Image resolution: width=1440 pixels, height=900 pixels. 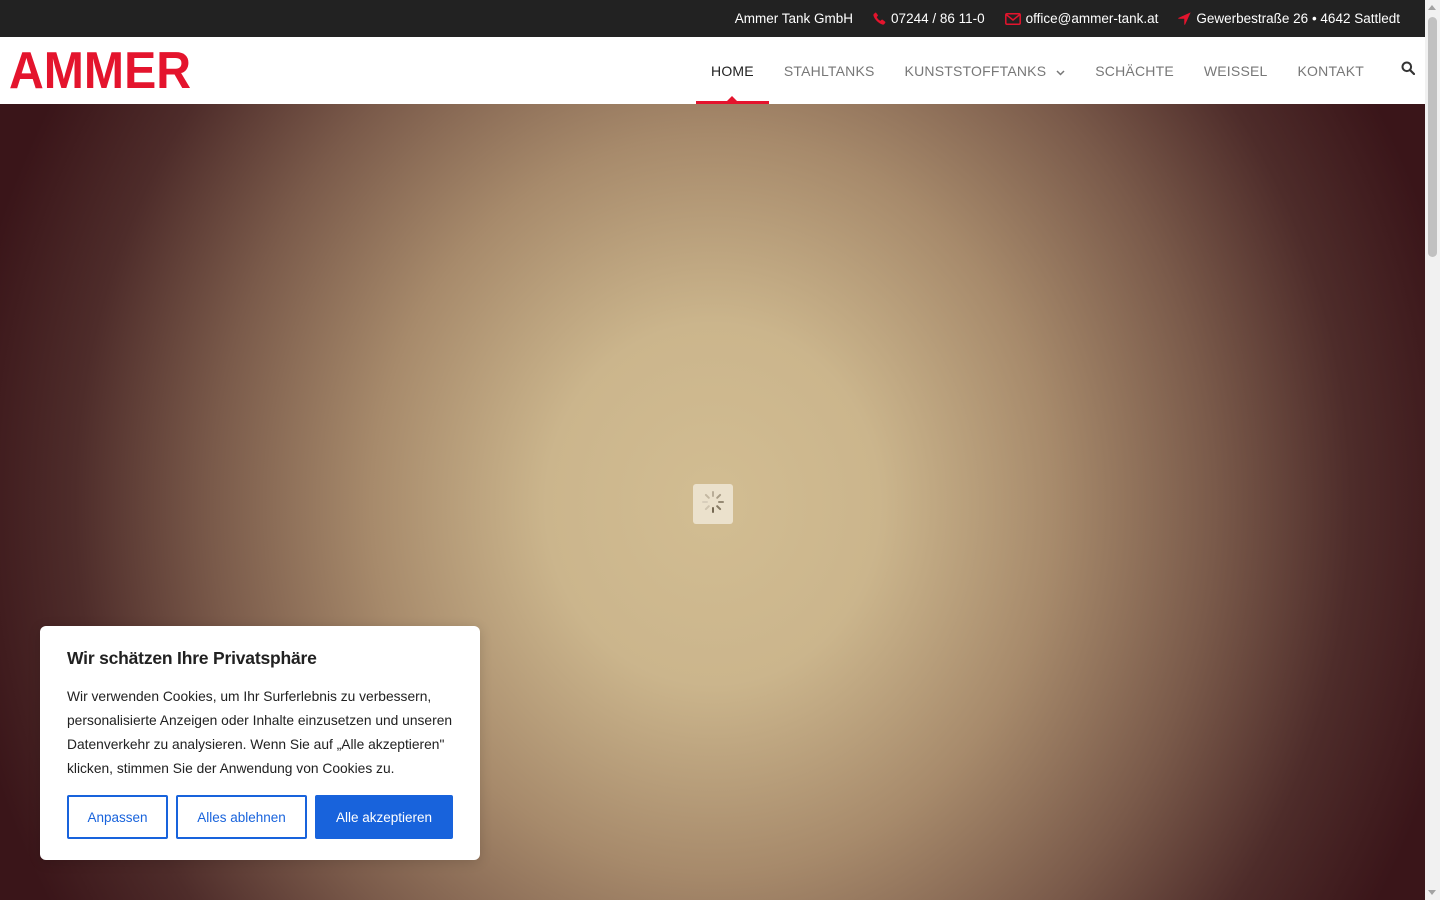 I want to click on email-link: office@ammer-tank.at, so click(x=1081, y=18).